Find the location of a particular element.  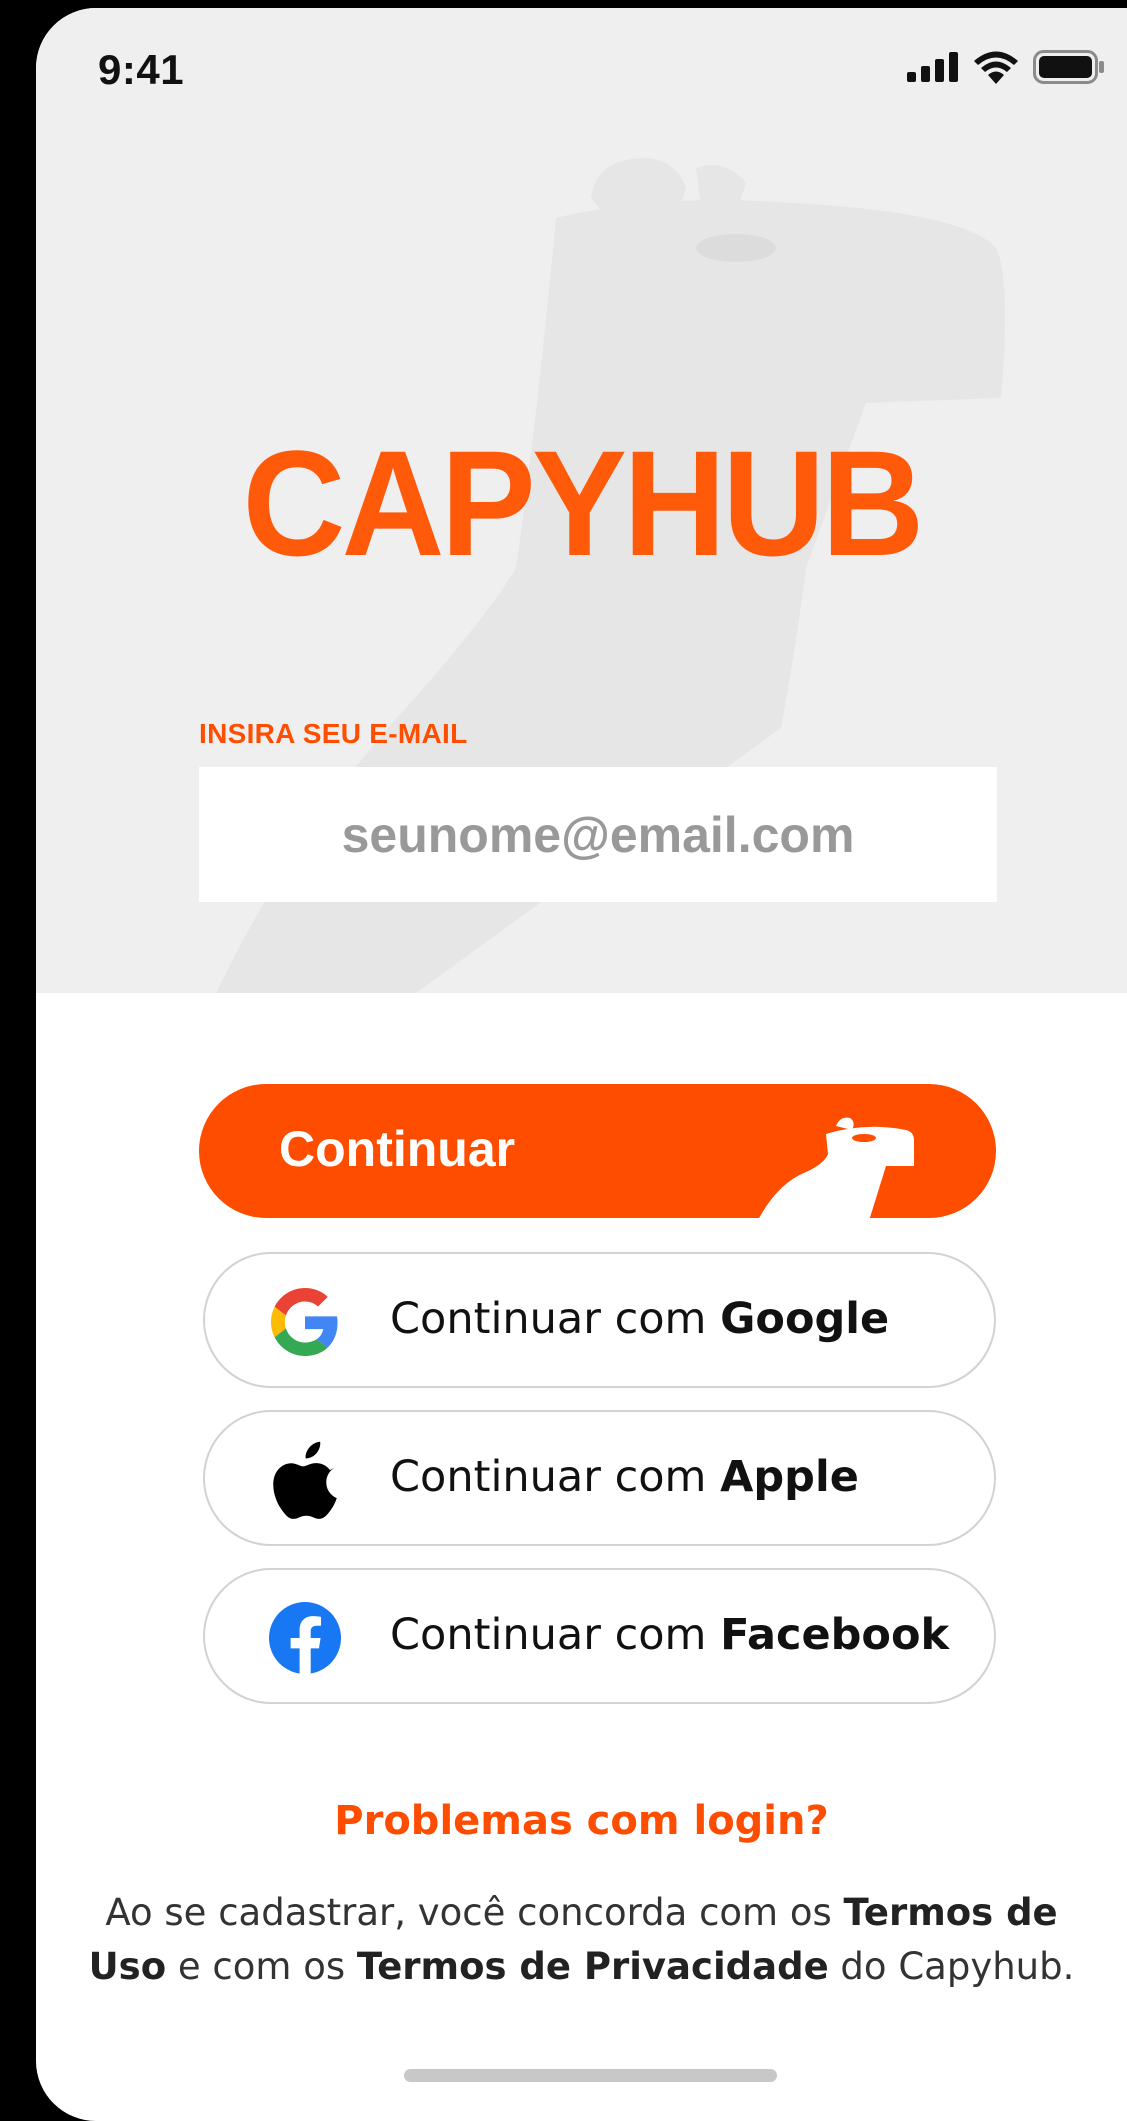

cellular-signal-icon is located at coordinates (932, 67).